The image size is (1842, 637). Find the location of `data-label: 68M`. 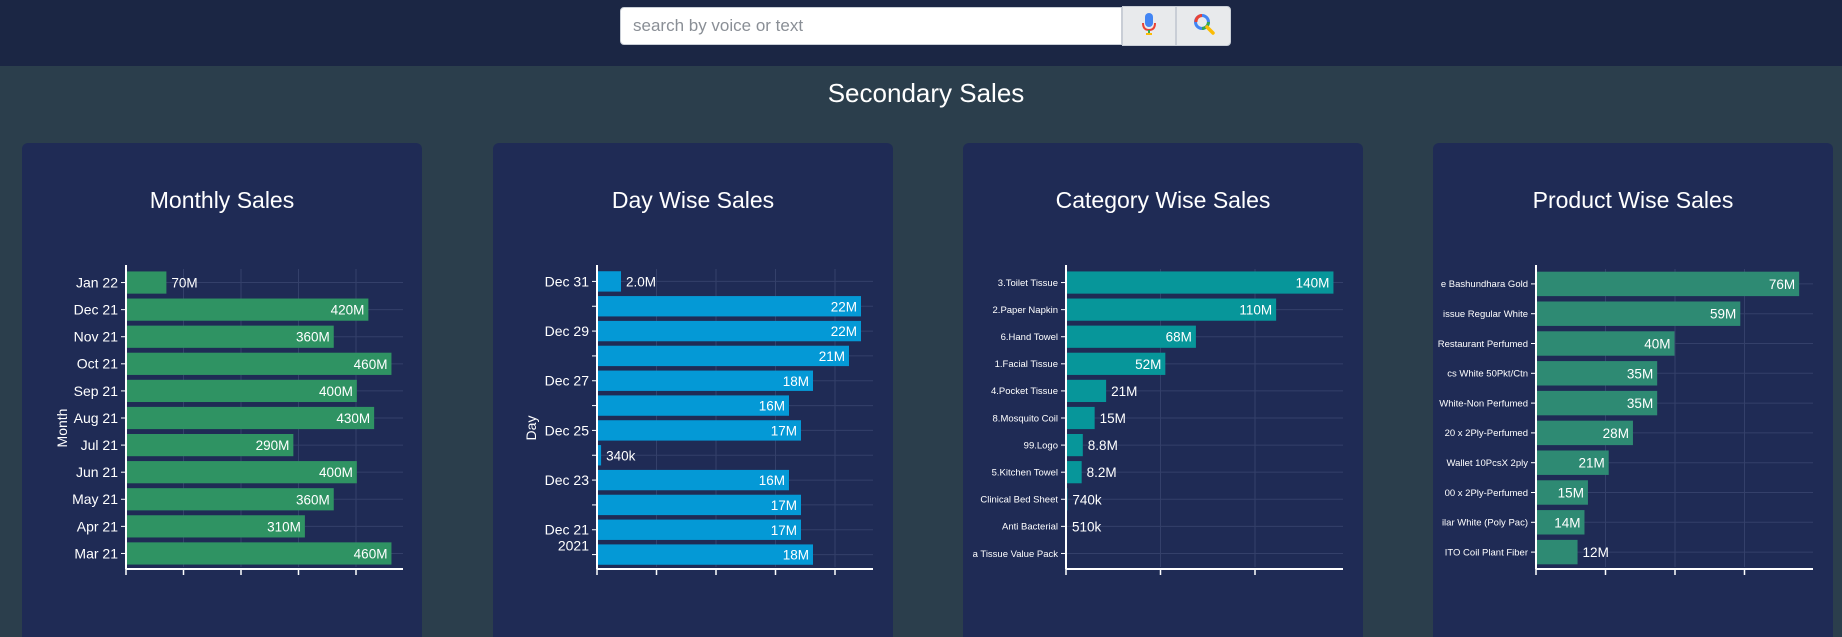

data-label: 68M is located at coordinates (1179, 337).